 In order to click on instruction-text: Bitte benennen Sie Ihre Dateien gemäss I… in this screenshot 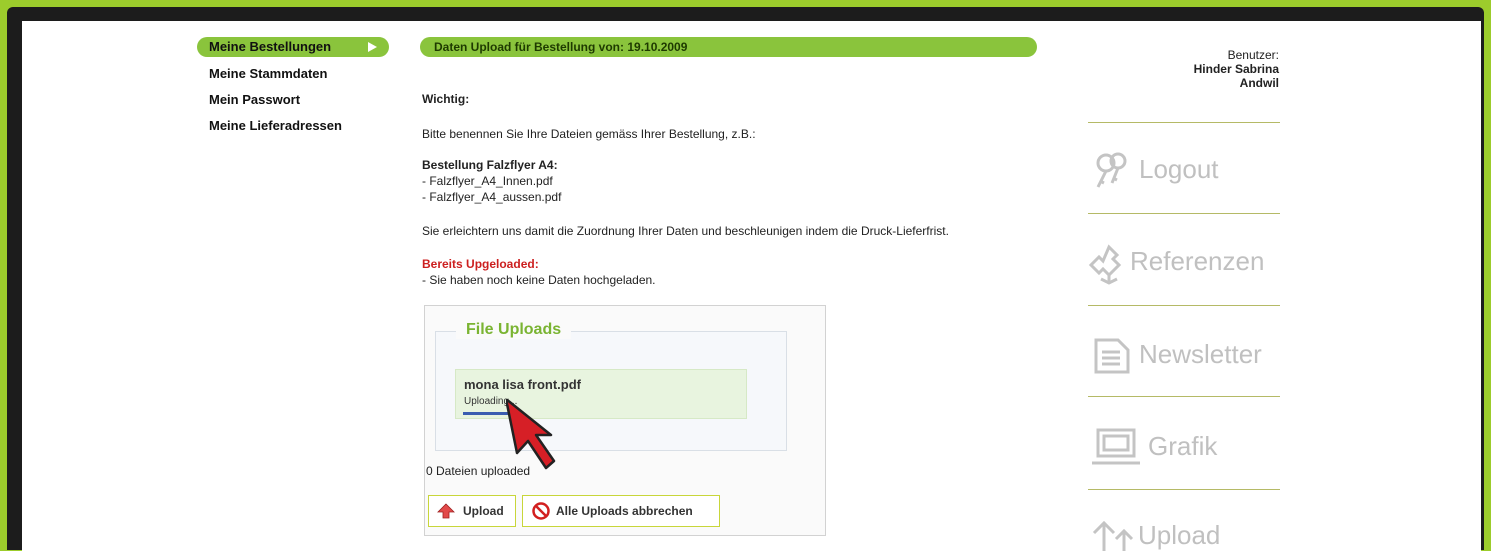, I will do `click(589, 134)`.